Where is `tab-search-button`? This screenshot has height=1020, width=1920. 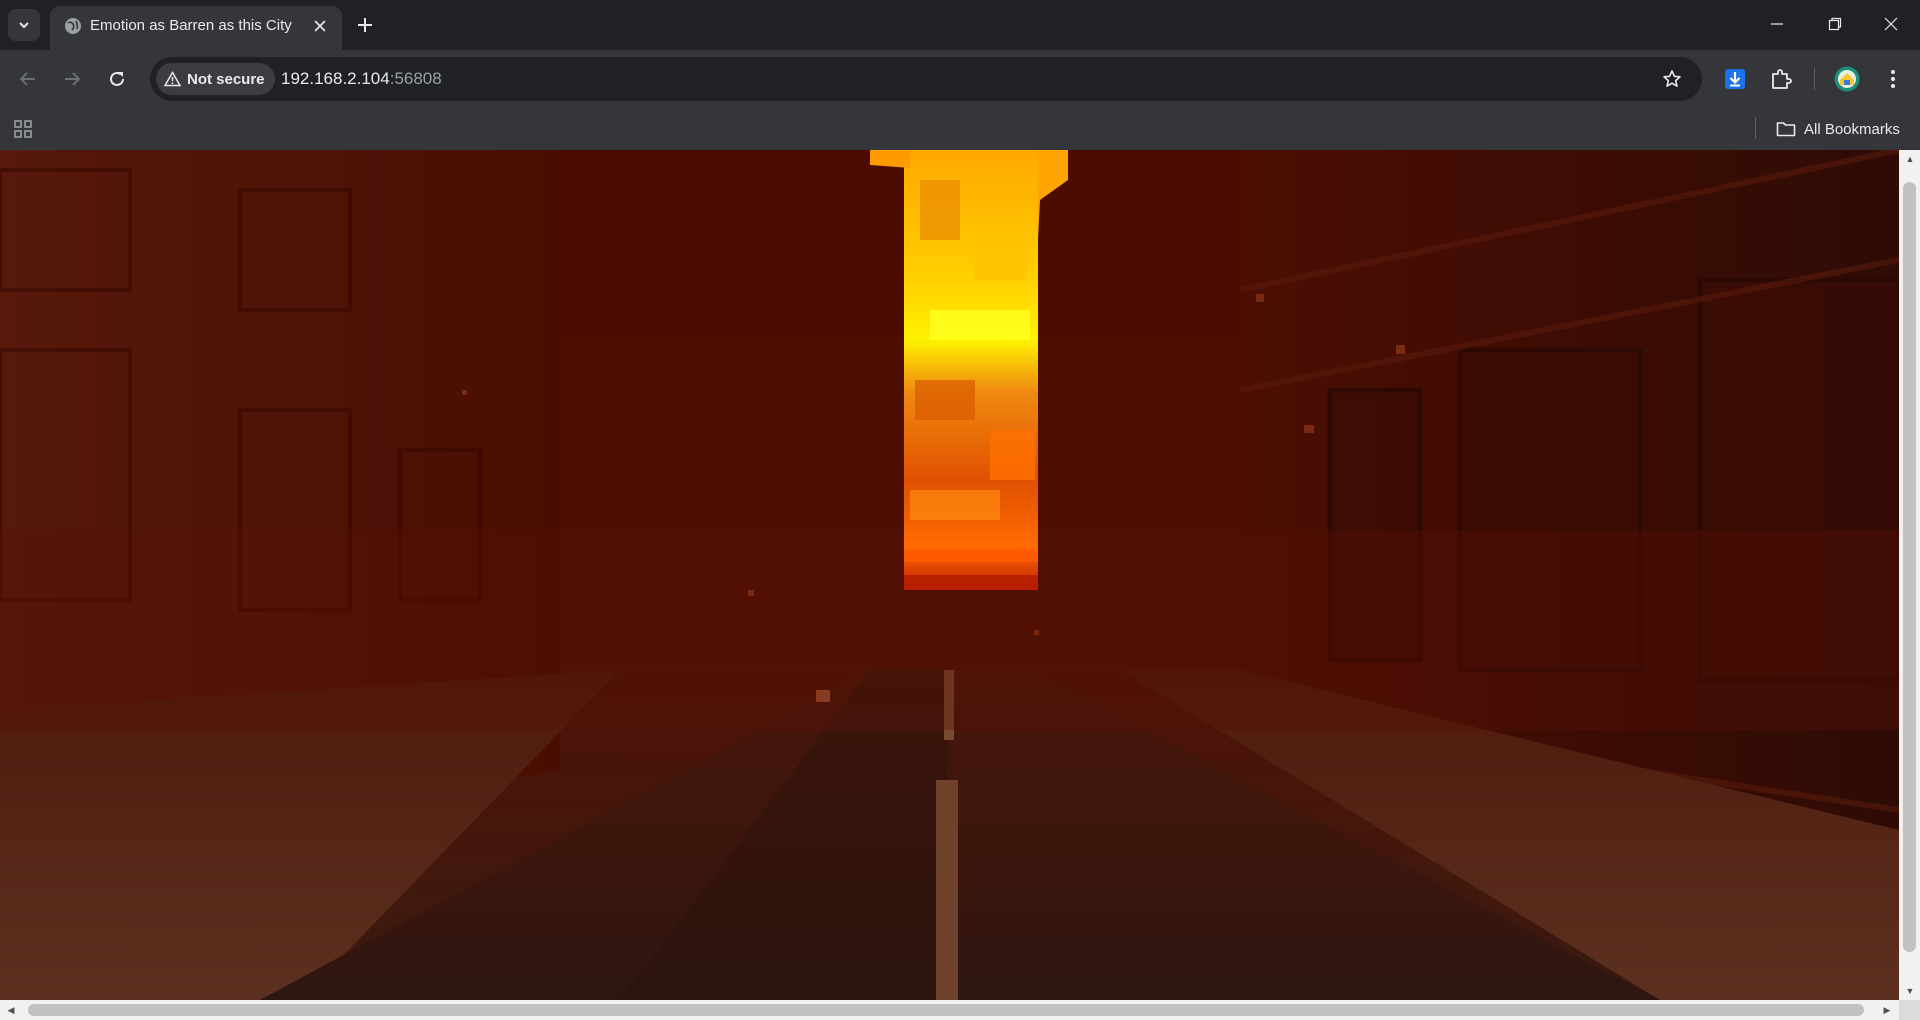
tab-search-button is located at coordinates (24, 25).